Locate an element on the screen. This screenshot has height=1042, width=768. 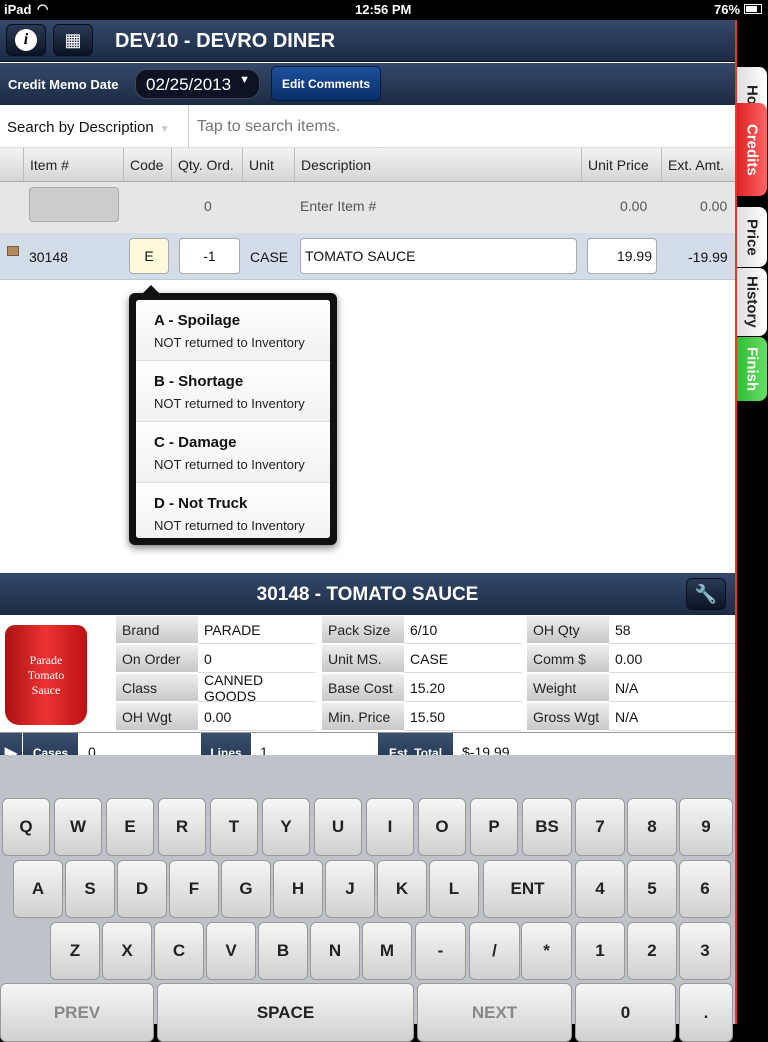
column-header-qty: Qty. Ord. is located at coordinates (207, 165).